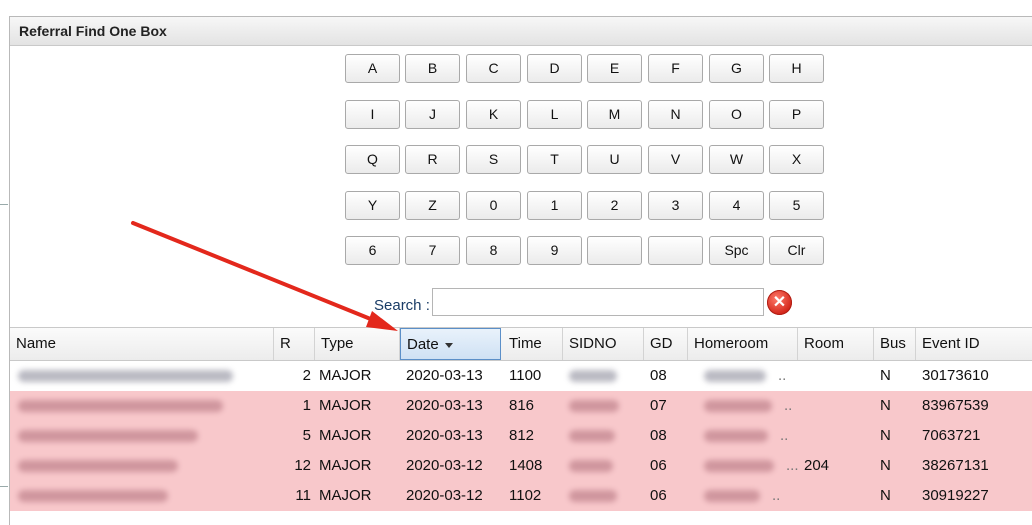  I want to click on clear-search-button: ✕, so click(779, 302).